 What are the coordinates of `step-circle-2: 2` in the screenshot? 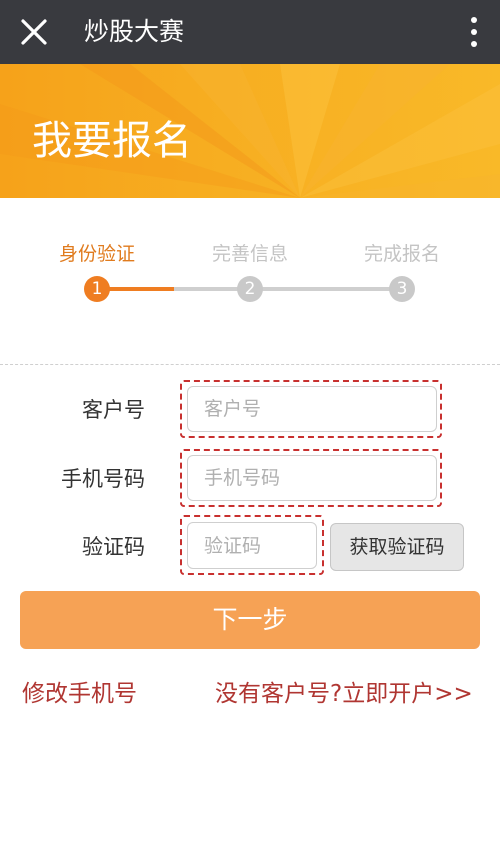 It's located at (250, 289).